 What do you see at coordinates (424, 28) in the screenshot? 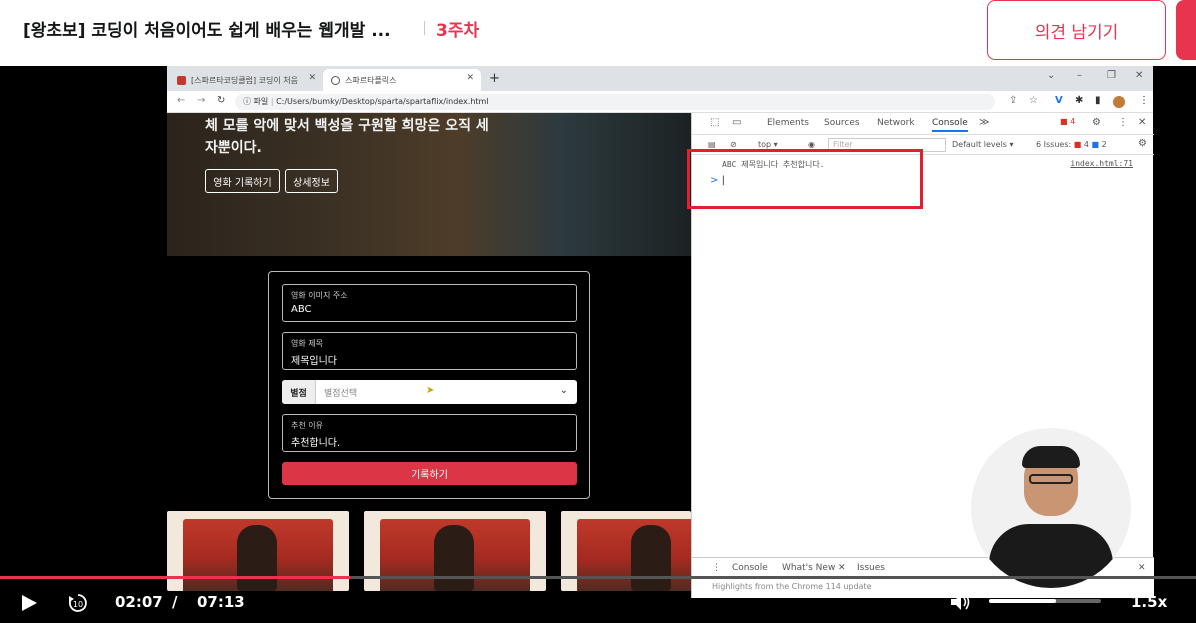
I see `divider` at bounding box center [424, 28].